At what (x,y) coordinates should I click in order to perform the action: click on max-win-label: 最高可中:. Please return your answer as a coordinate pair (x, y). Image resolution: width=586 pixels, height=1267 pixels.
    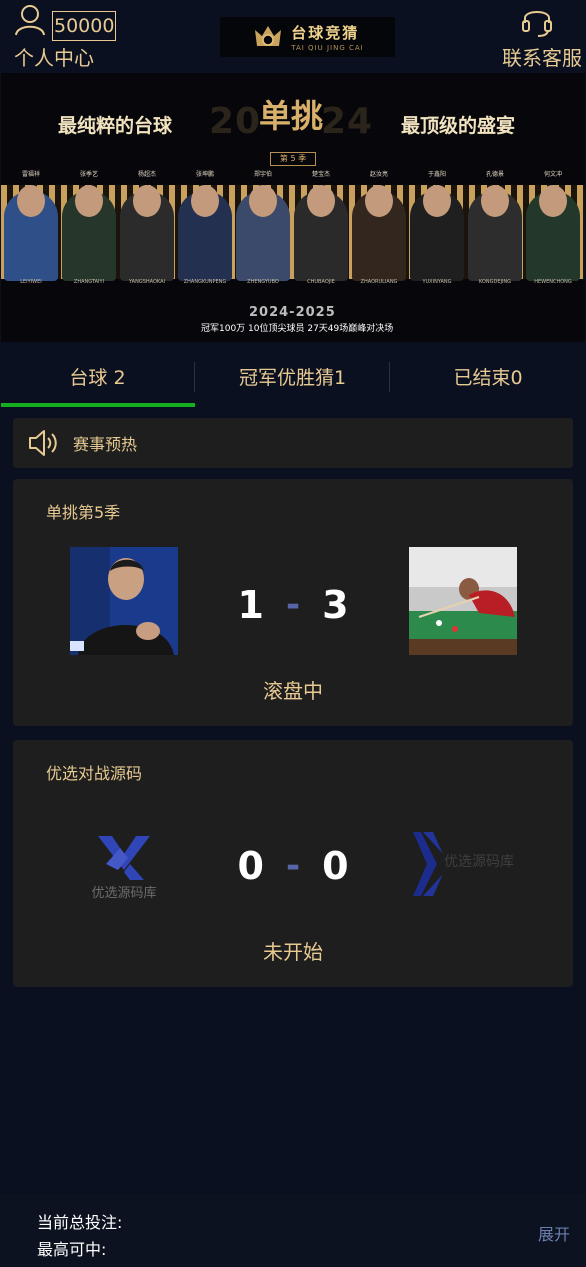
    Looking at the image, I should click on (72, 1249).